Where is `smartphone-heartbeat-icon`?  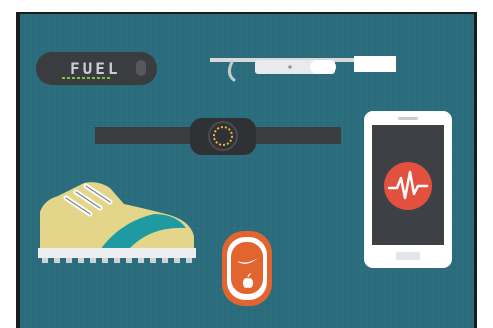 smartphone-heartbeat-icon is located at coordinates (408, 189).